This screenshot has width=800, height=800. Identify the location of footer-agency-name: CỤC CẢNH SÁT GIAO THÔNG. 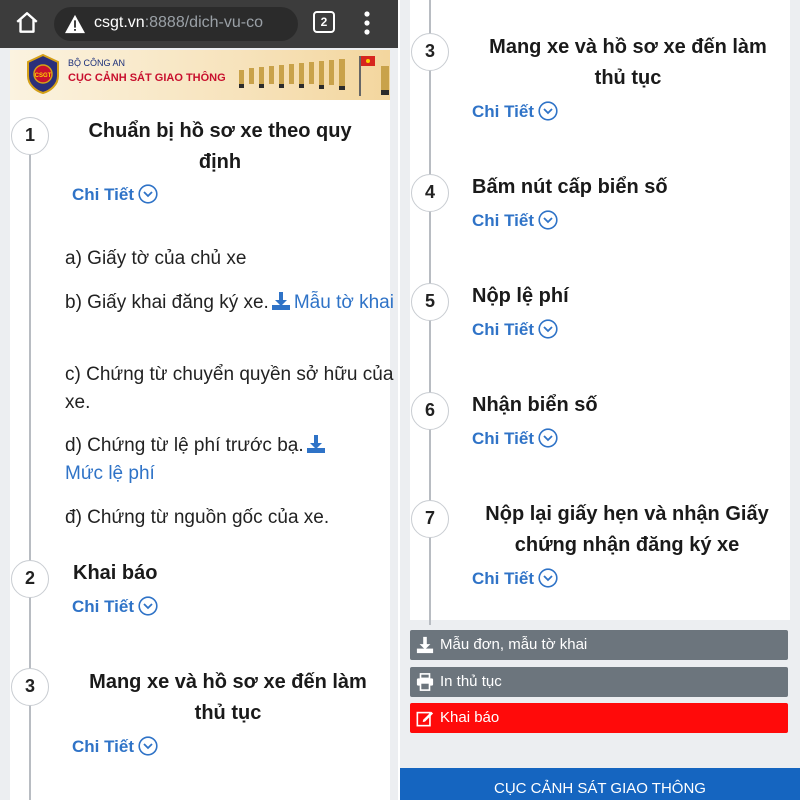
(600, 788).